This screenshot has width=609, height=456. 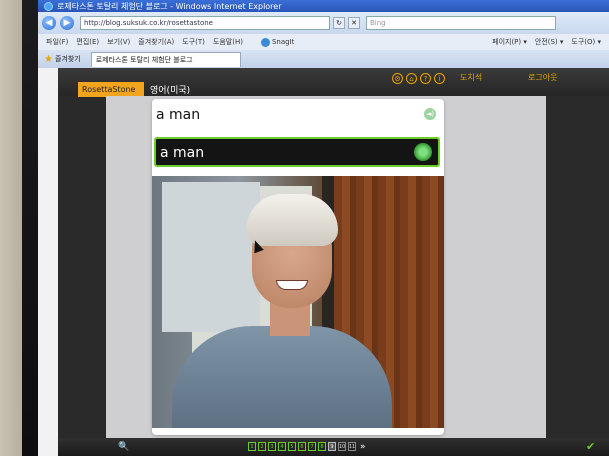 I want to click on refresh-icon: ↻, so click(x=339, y=23).